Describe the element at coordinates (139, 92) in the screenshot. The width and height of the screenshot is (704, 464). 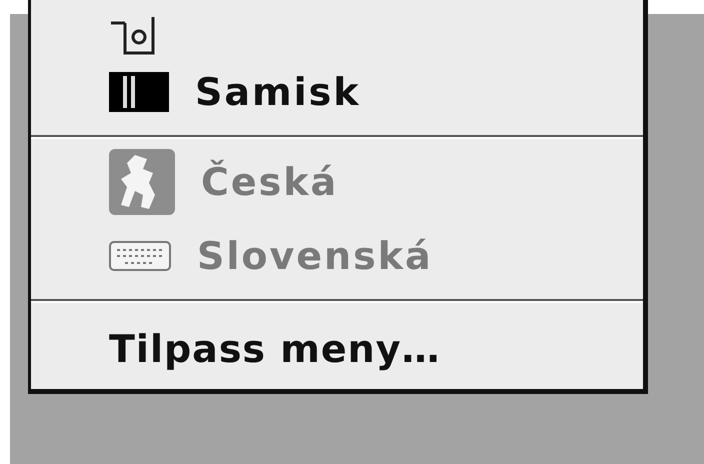
I see `flag-icon` at that location.